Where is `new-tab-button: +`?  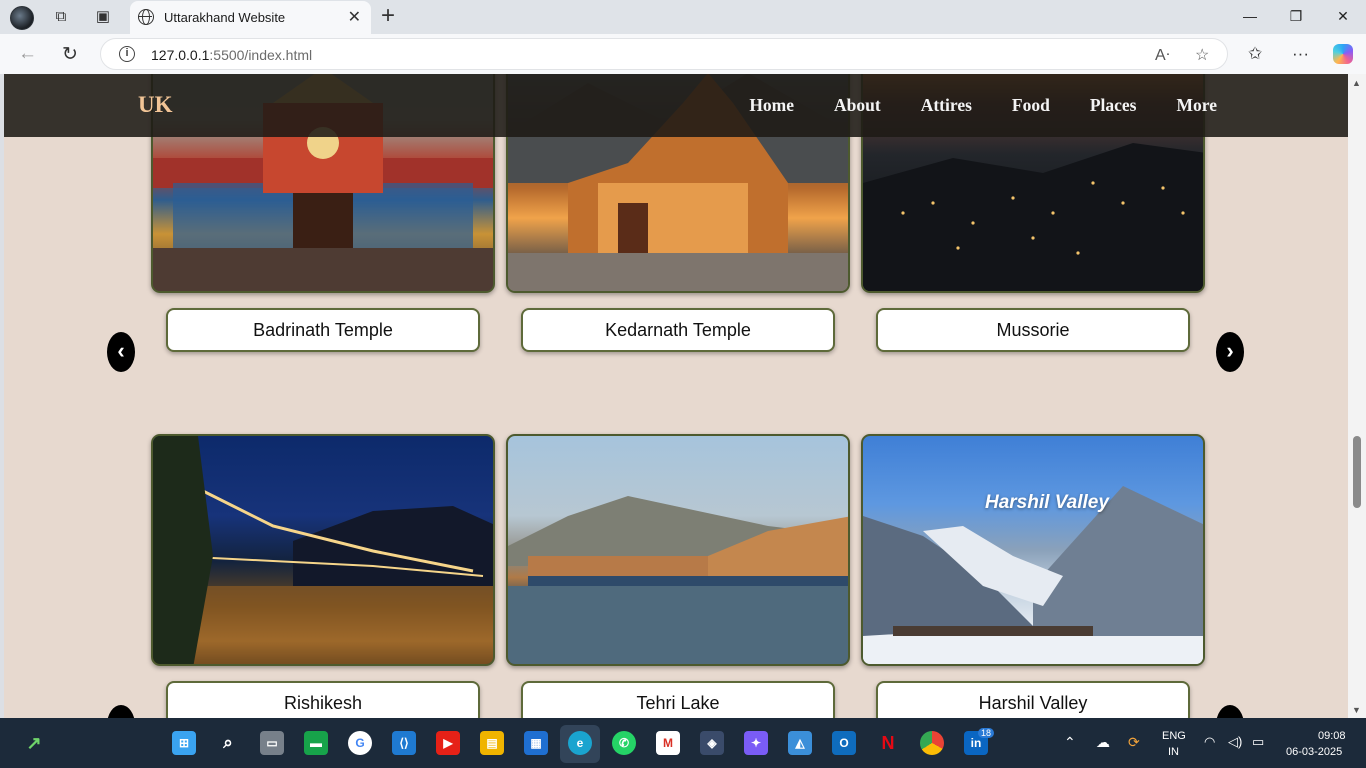 new-tab-button: + is located at coordinates (388, 16).